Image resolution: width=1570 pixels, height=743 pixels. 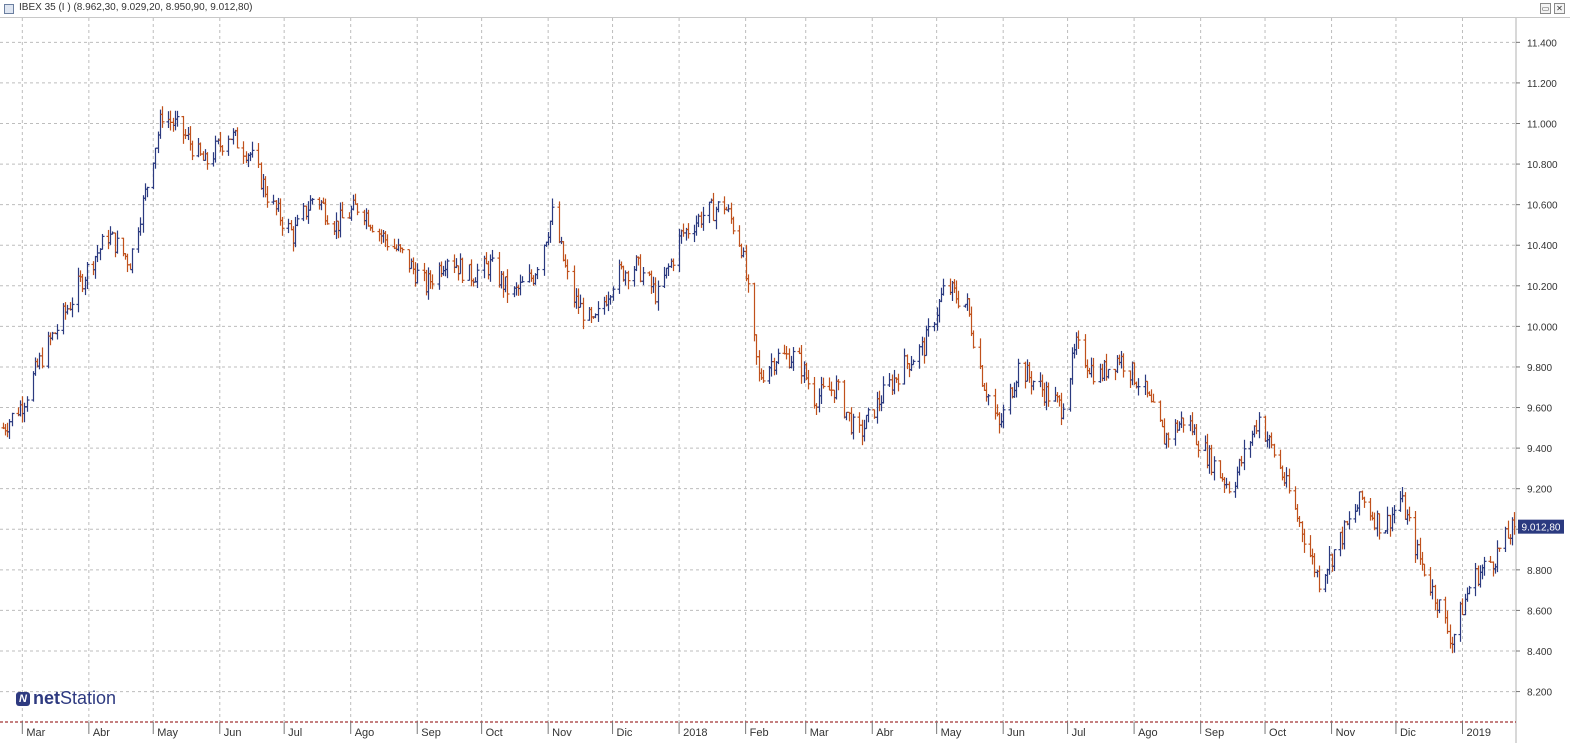 What do you see at coordinates (1539, 693) in the screenshot?
I see `y-tick-label: 8.200` at bounding box center [1539, 693].